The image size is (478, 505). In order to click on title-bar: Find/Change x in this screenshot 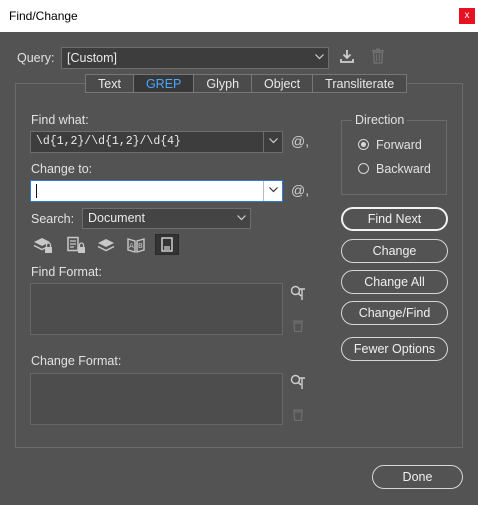, I will do `click(239, 16)`.